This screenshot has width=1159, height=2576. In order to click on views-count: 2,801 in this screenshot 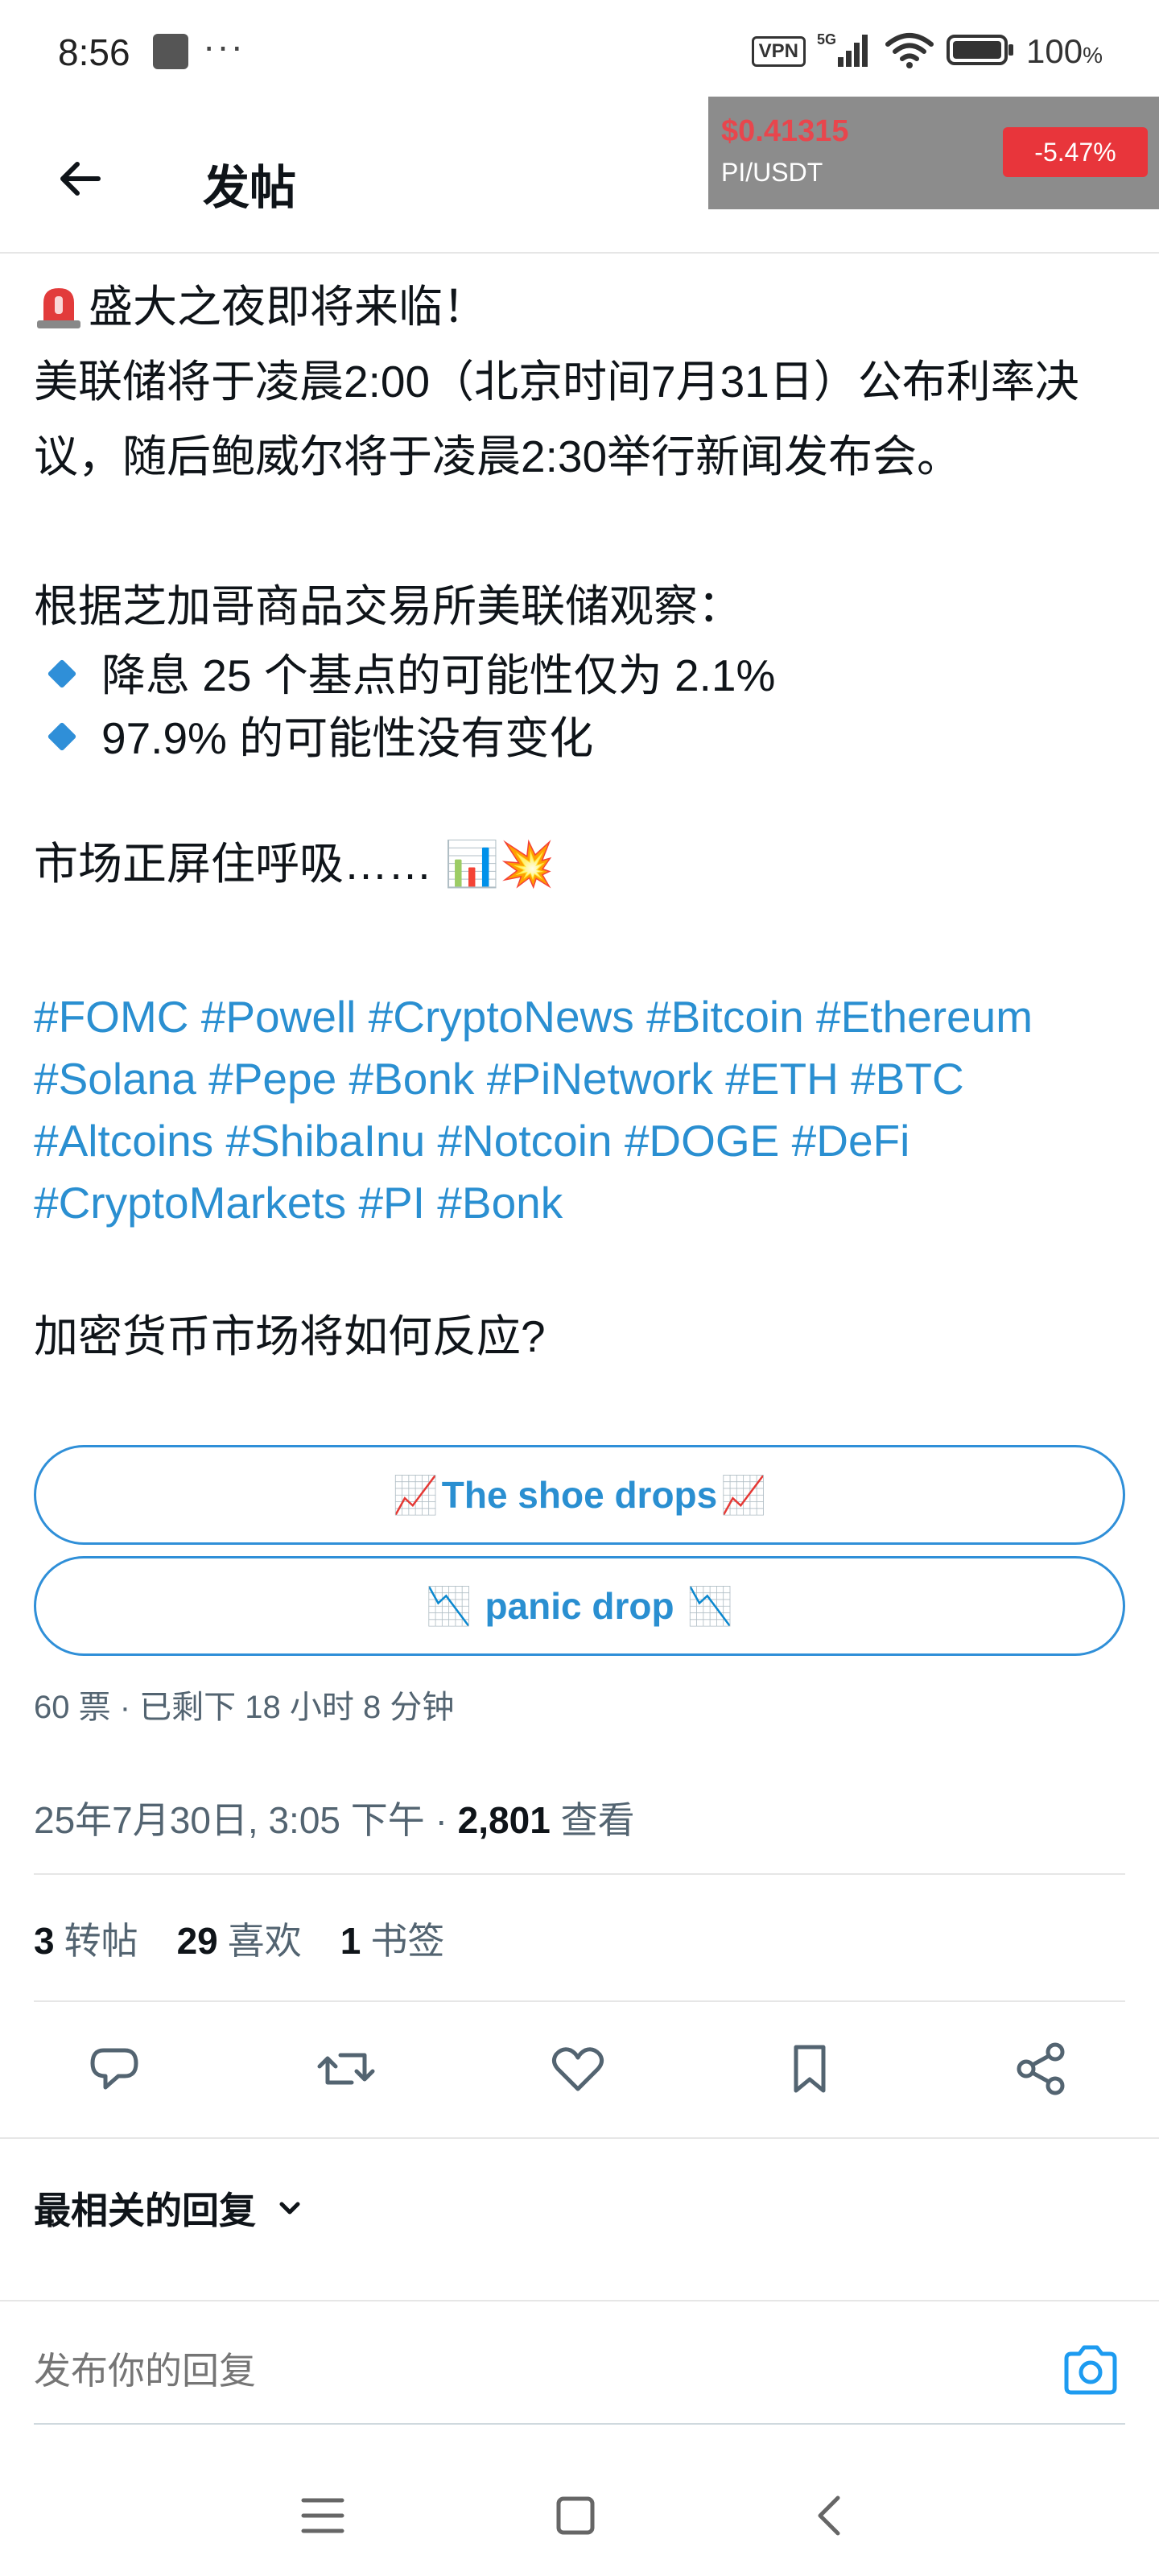, I will do `click(504, 1820)`.